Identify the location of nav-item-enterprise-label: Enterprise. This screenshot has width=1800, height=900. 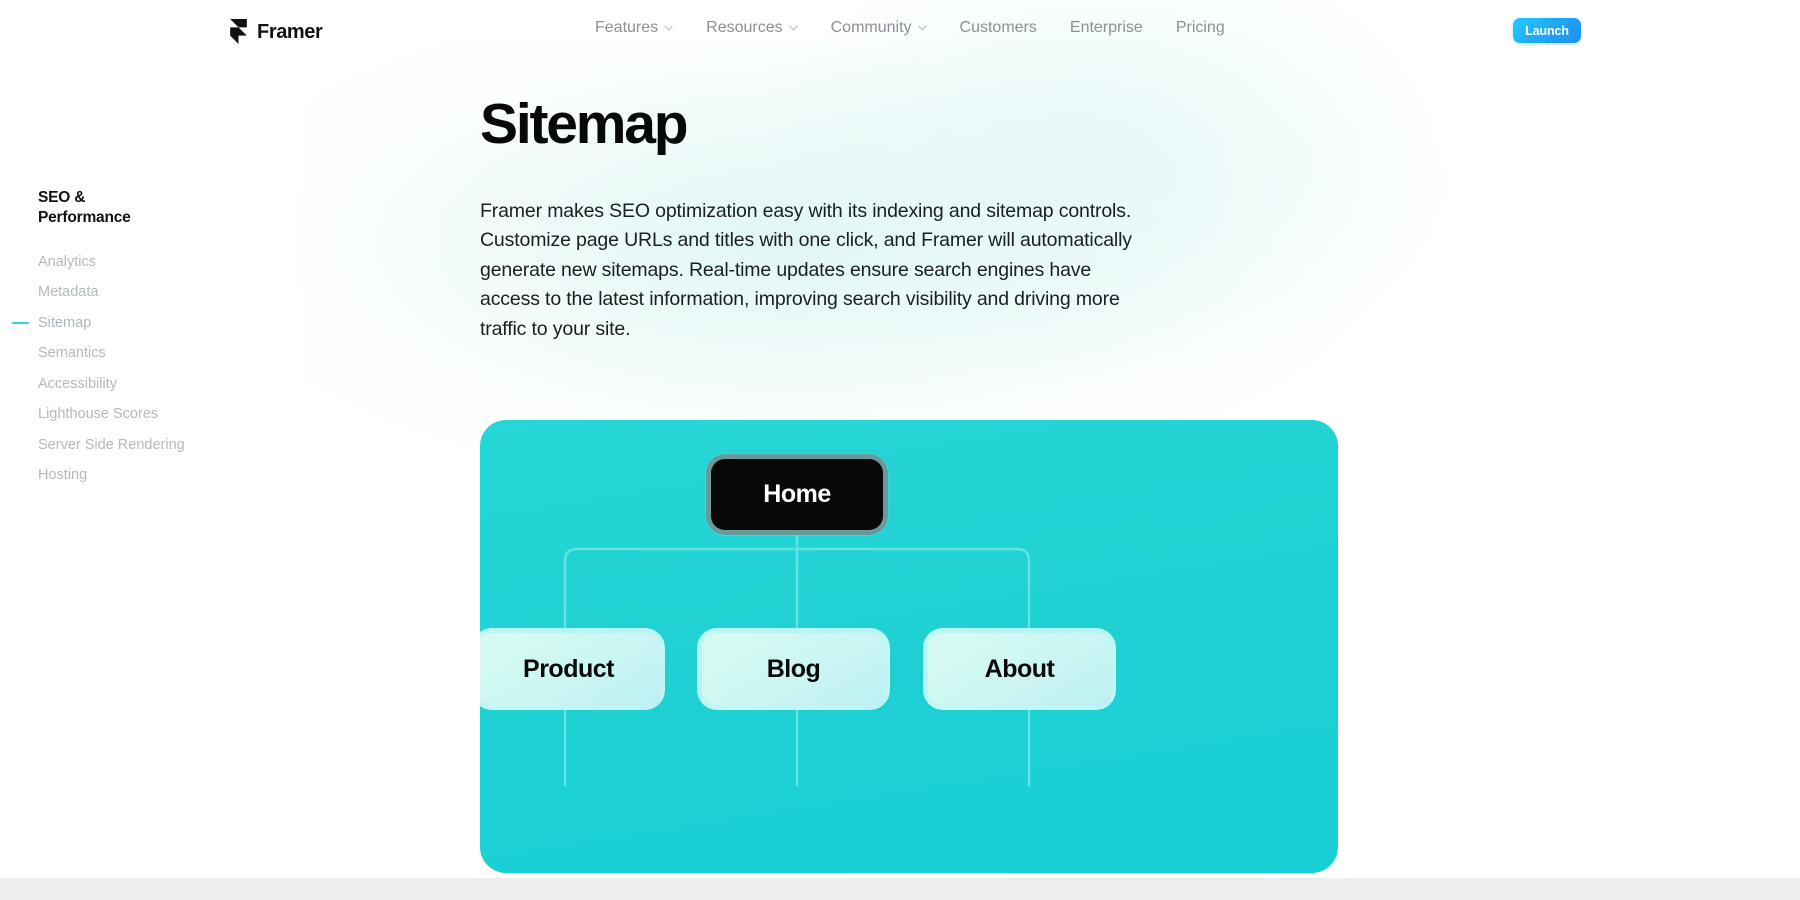
(1106, 27).